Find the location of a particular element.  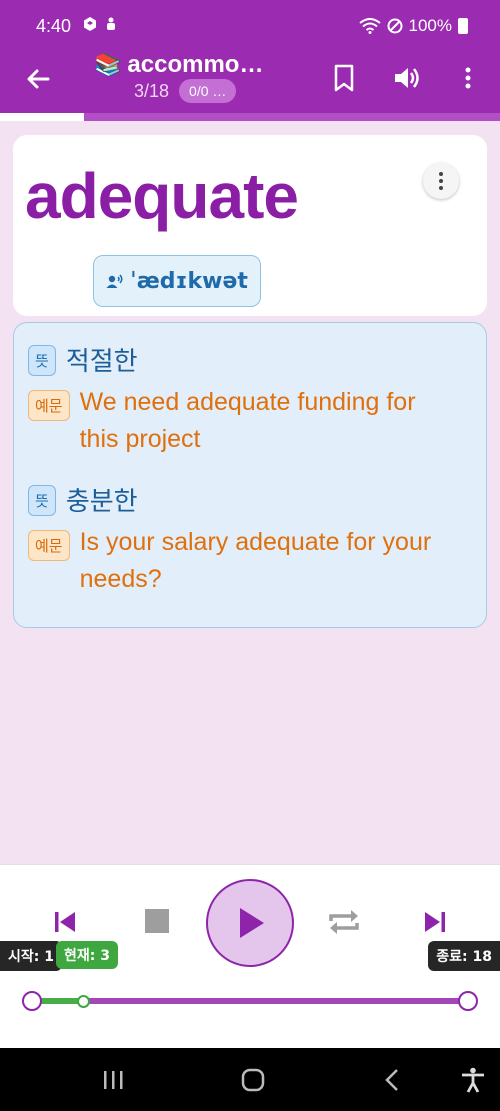

status-left-icons is located at coordinates (100, 24).